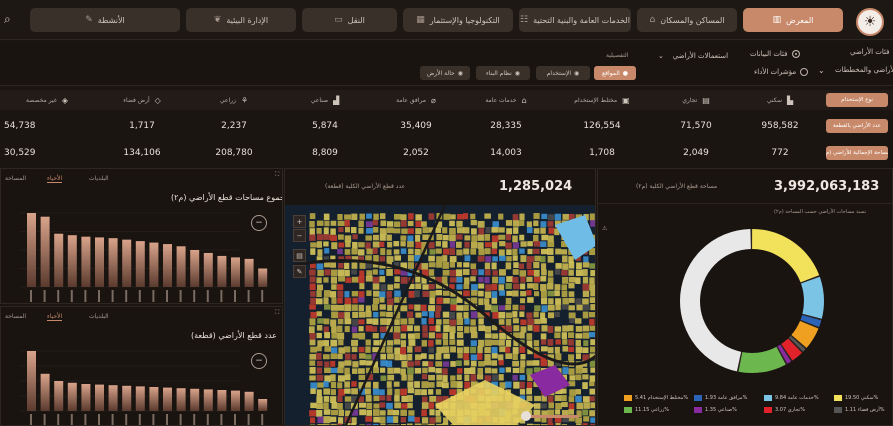 Image resolution: width=893 pixels, height=426 pixels. Describe the element at coordinates (299, 221) in the screenshot. I see `zoom-in-icon: +` at that location.